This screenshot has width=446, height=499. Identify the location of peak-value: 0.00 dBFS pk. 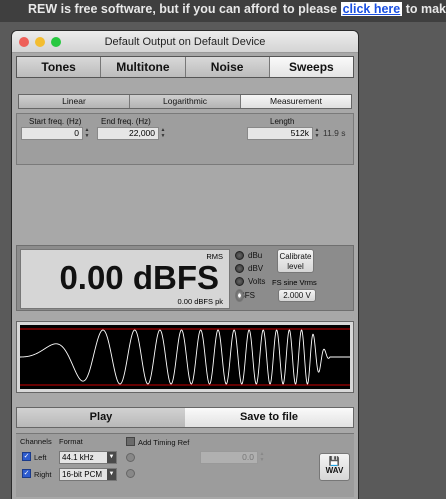
(200, 301).